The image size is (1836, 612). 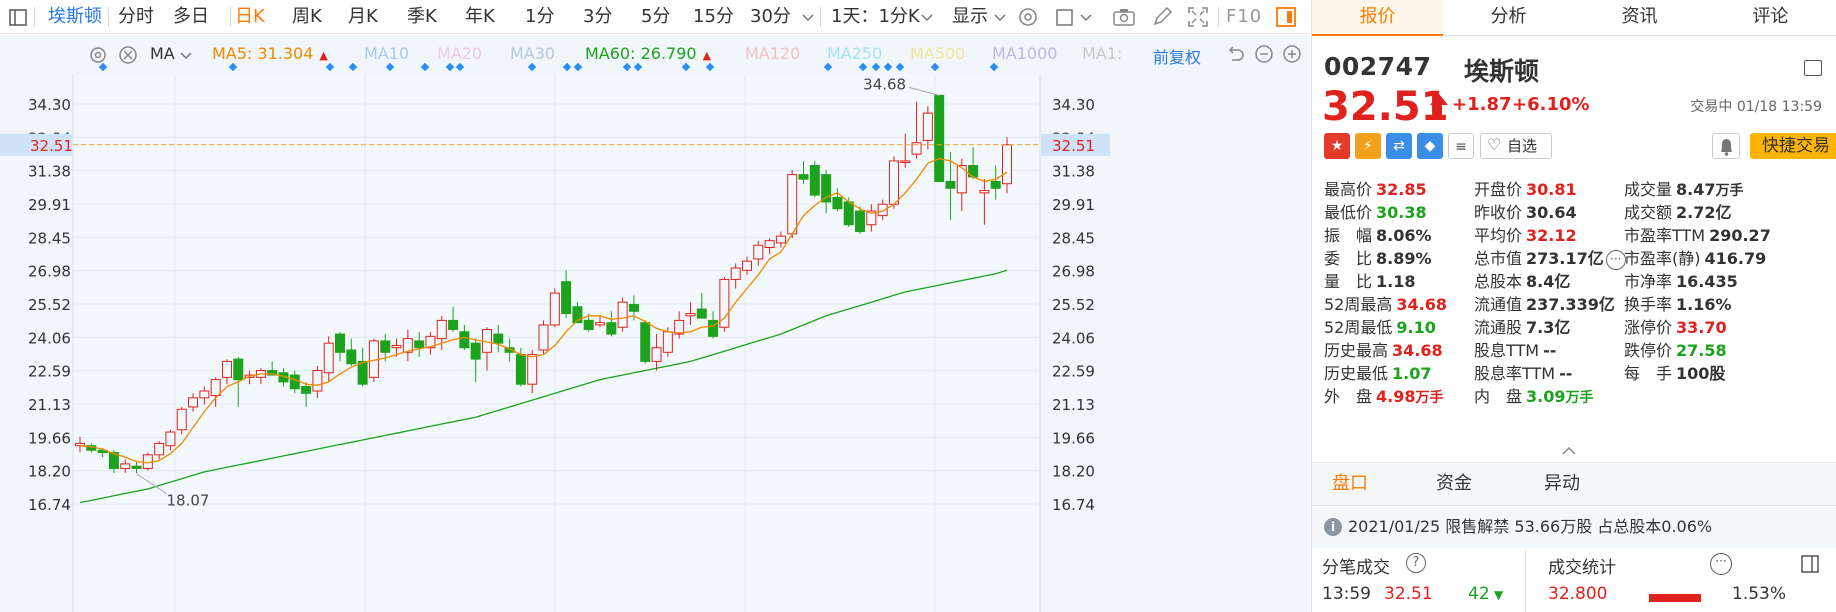 What do you see at coordinates (1726, 146) in the screenshot?
I see `bell-icon` at bounding box center [1726, 146].